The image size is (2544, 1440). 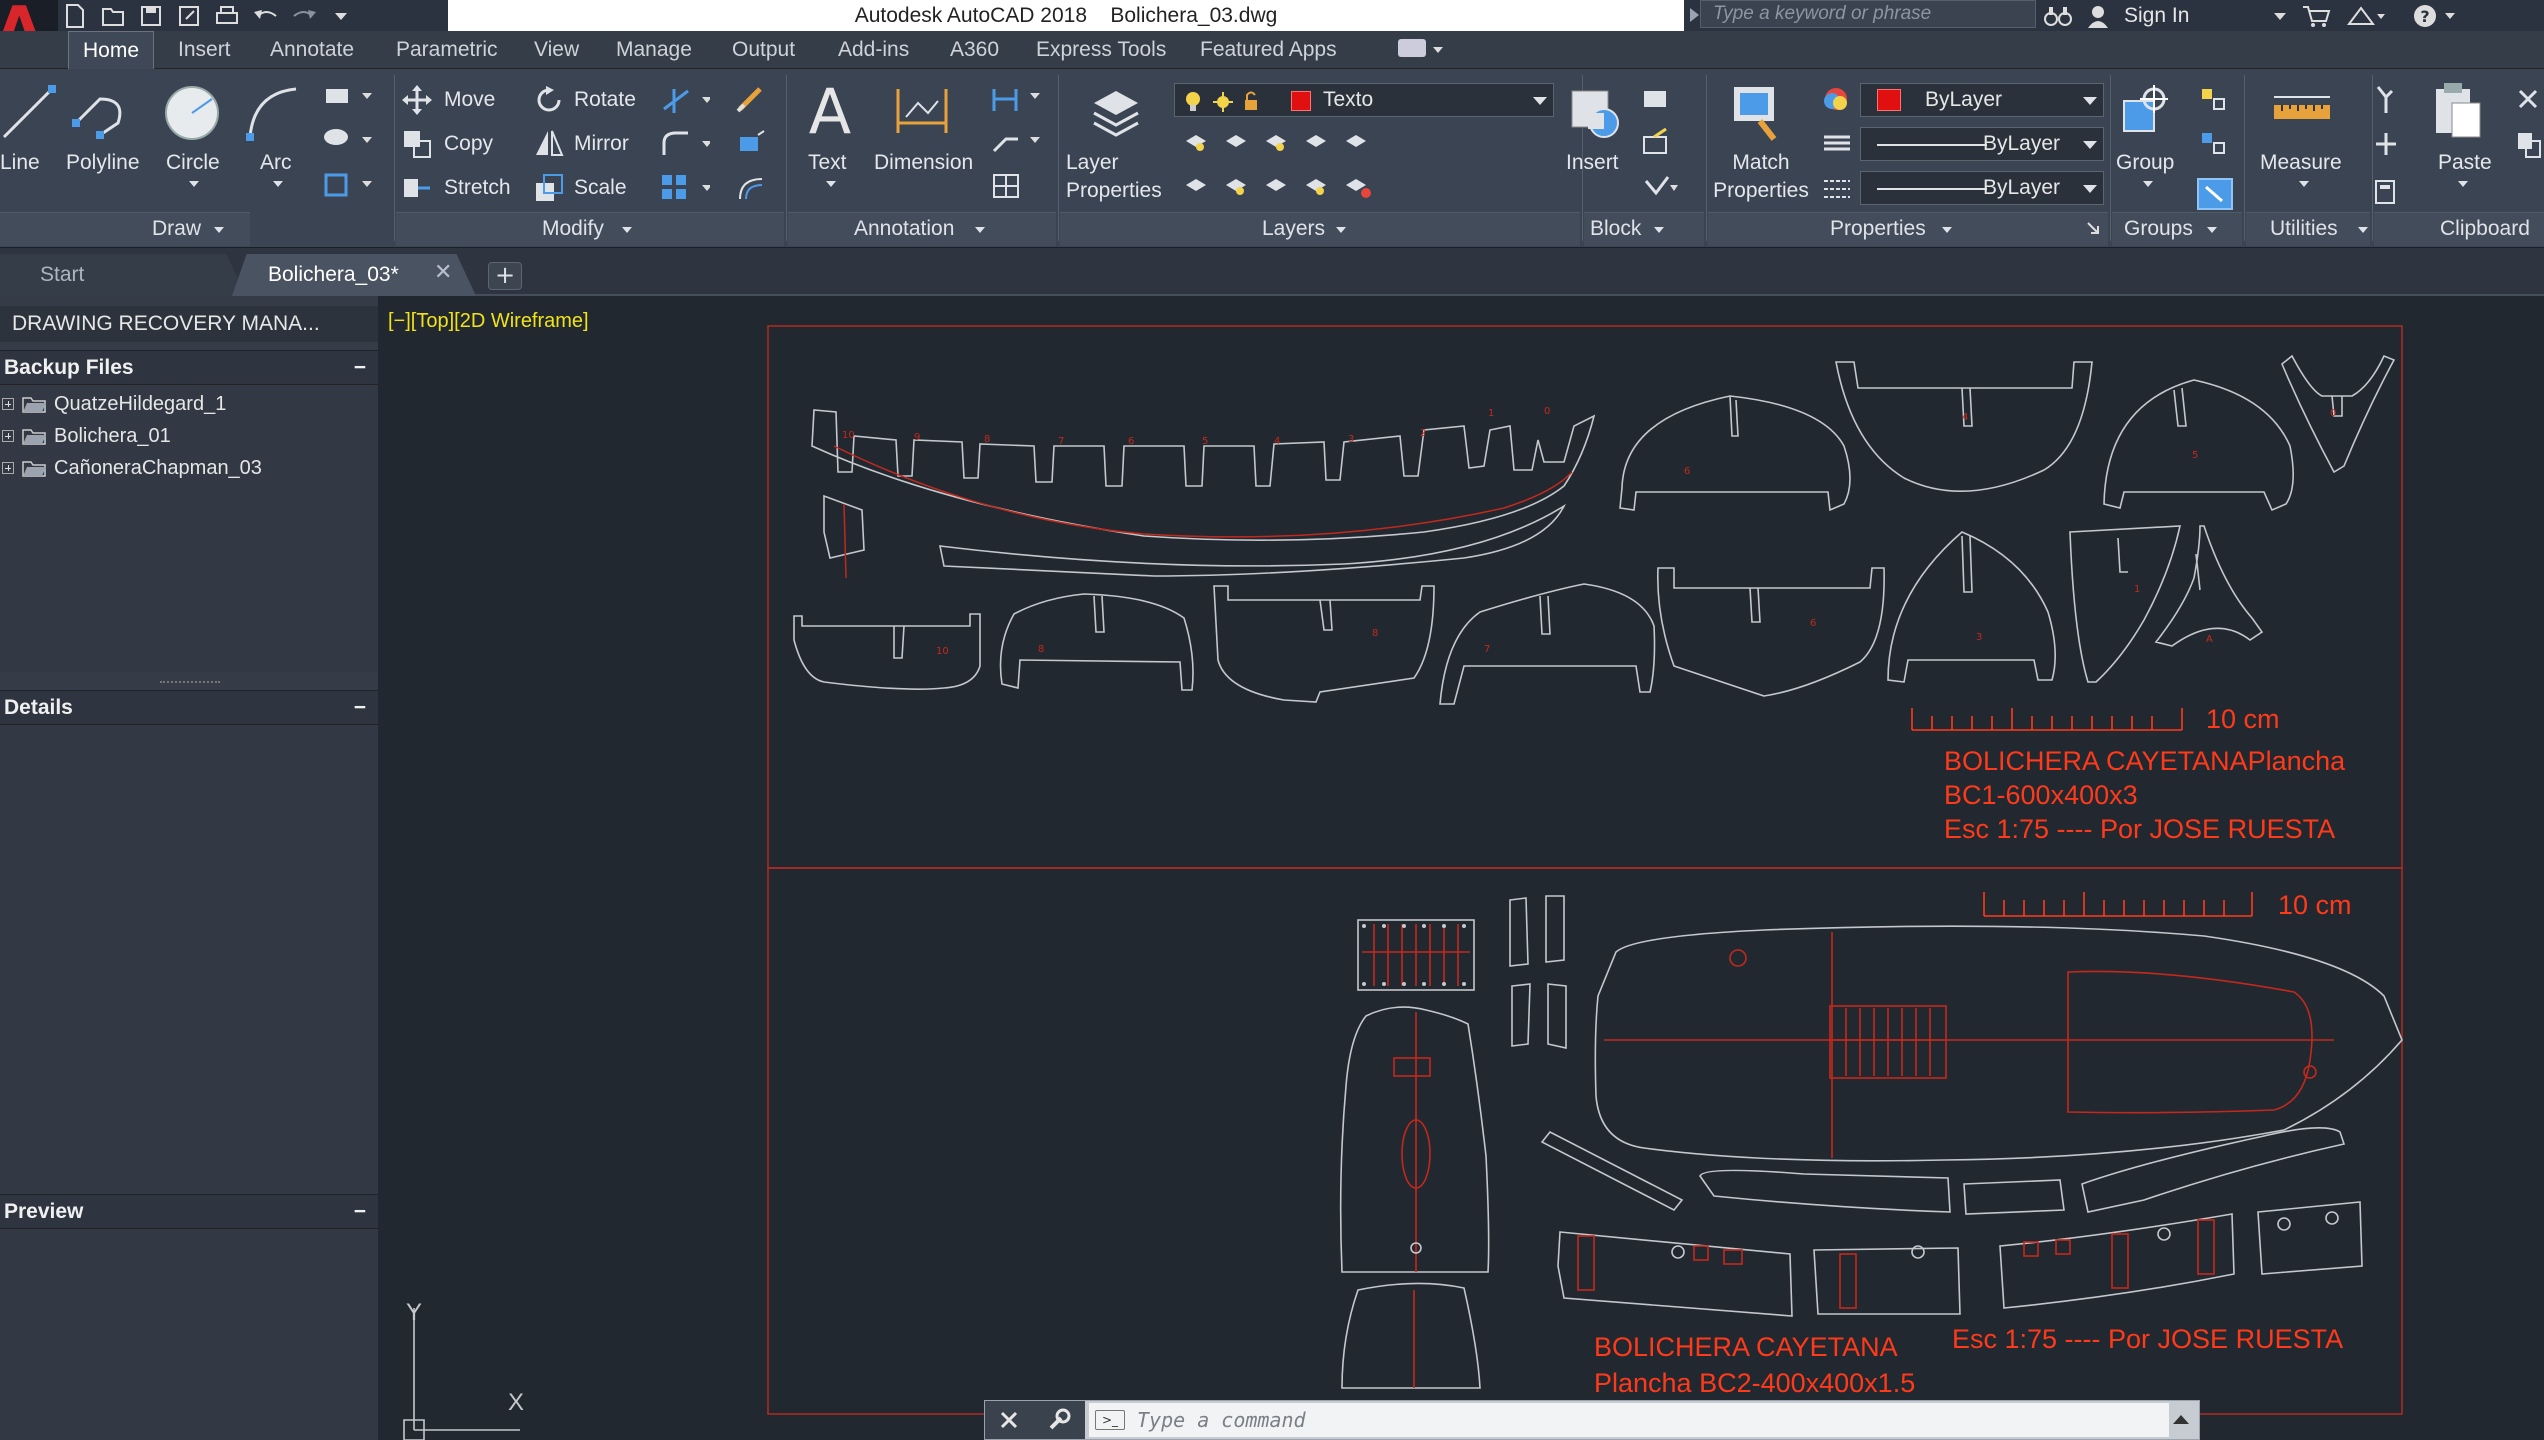 What do you see at coordinates (75, 16) in the screenshot?
I see `new-file-icon` at bounding box center [75, 16].